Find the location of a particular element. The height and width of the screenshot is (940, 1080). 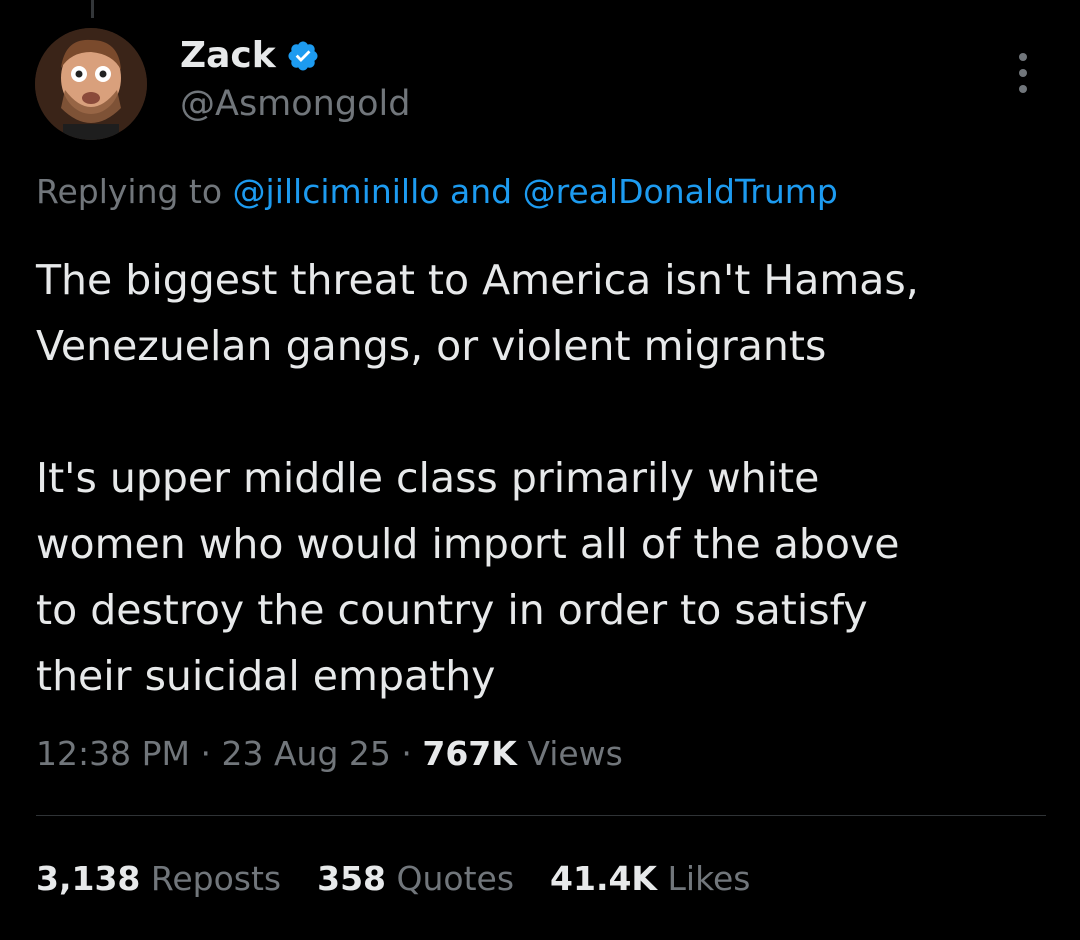

tweet-line: It's upper middle class primarily white is located at coordinates (428, 478).